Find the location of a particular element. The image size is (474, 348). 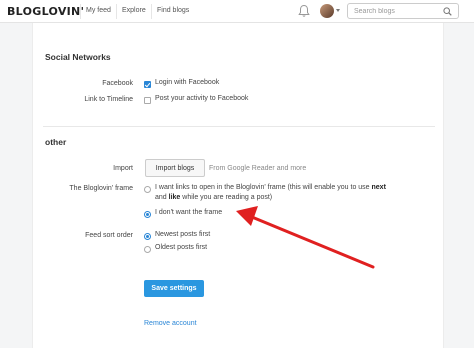

import-label: Import is located at coordinates (123, 168).